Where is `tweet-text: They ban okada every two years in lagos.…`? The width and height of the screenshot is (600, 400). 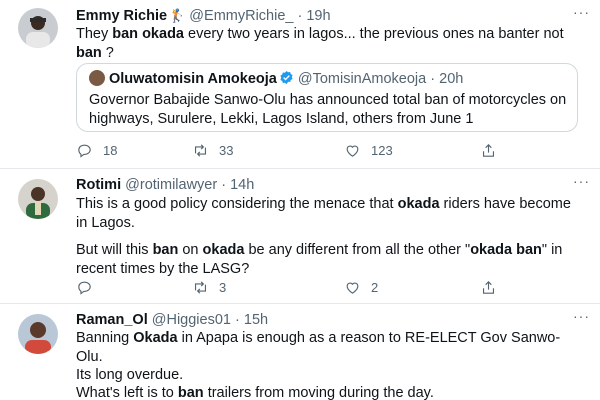
tweet-text: They ban okada every two years in lagos.… is located at coordinates (331, 43).